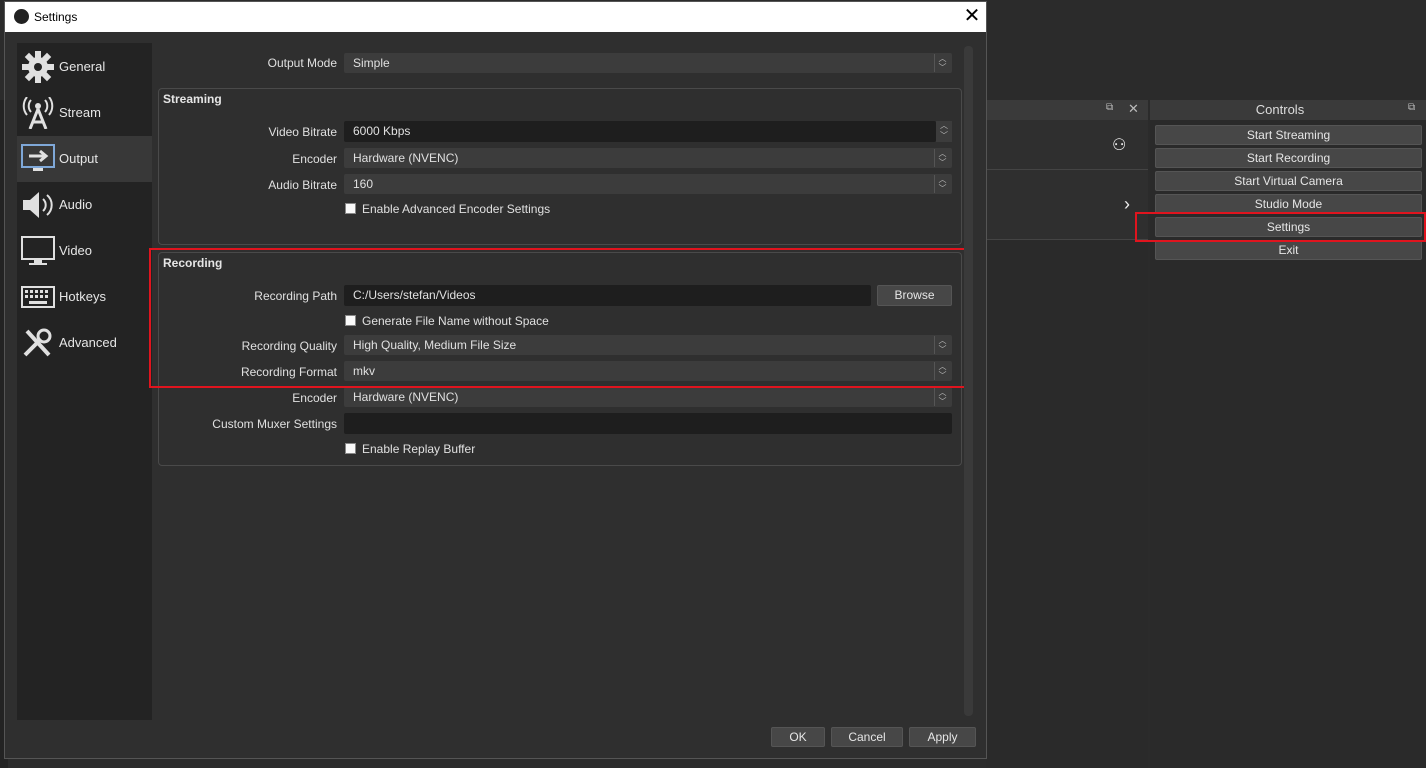 The height and width of the screenshot is (768, 1426). Describe the element at coordinates (274, 424) in the screenshot. I see `custom-muxer-label: Custom Muxer Settings` at that location.